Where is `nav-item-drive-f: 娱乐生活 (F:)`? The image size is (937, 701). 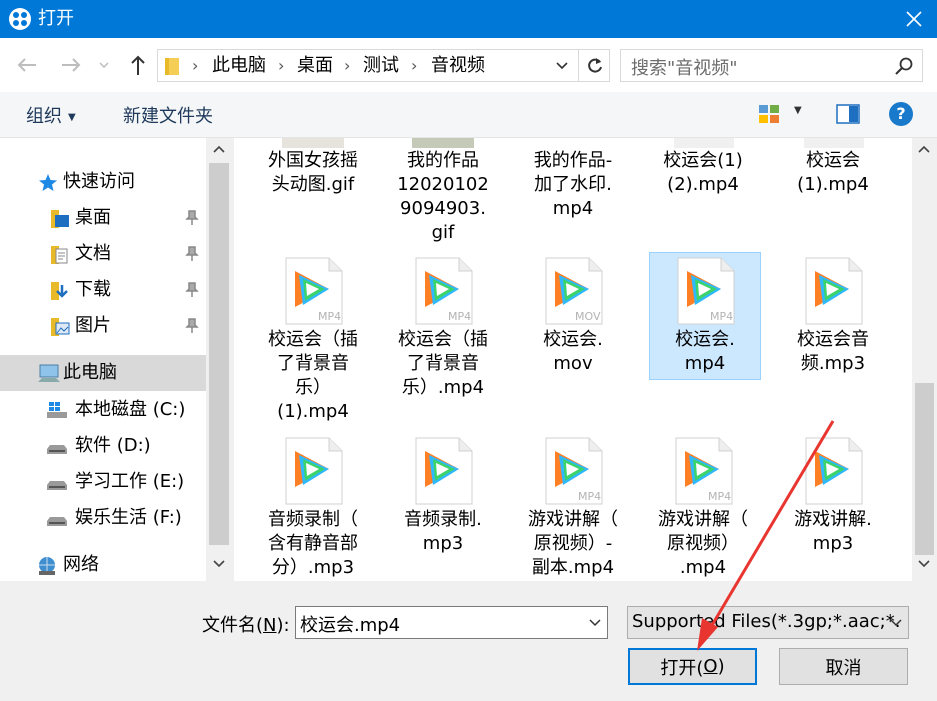
nav-item-drive-f: 娱乐生活 (F:) is located at coordinates (103, 518).